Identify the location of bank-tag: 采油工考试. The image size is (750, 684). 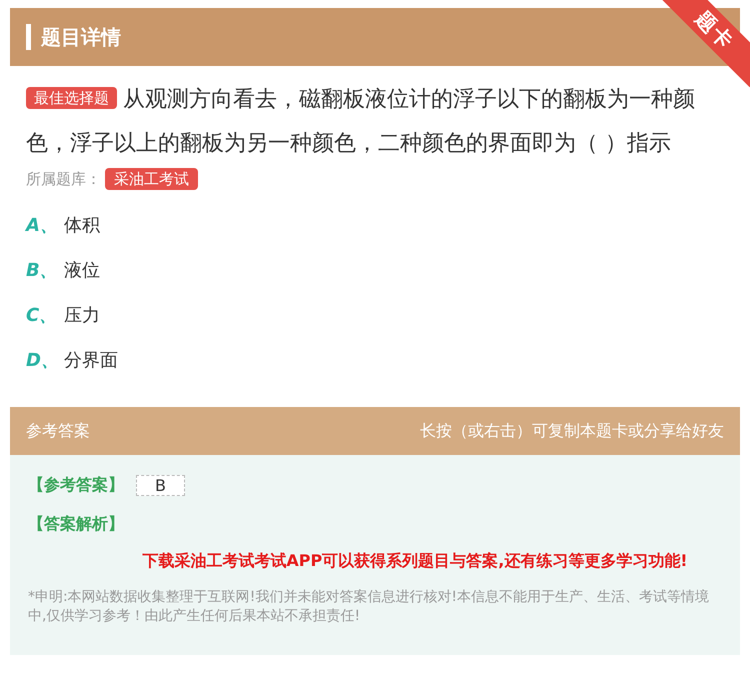
(151, 179).